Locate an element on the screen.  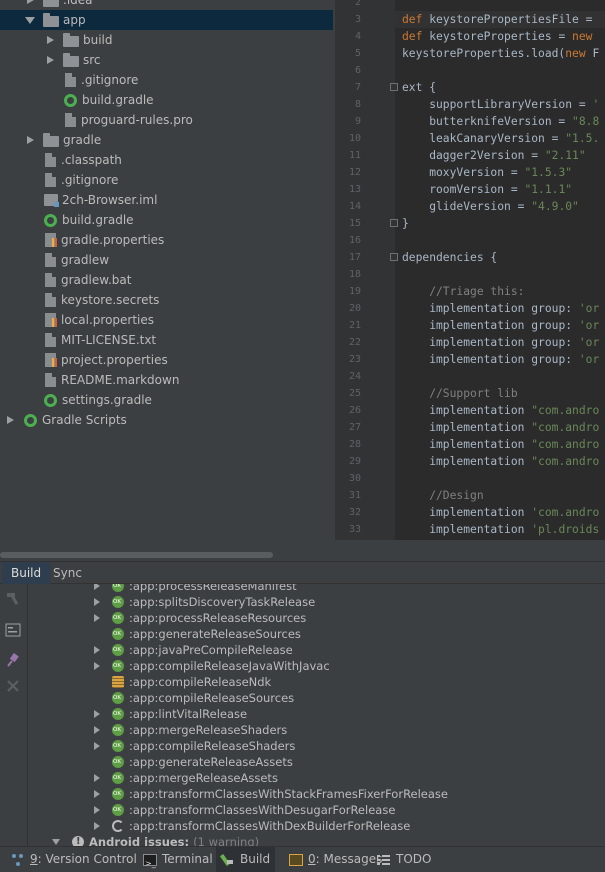
bottom-tab-terminal: Terminal is located at coordinates (178, 859).